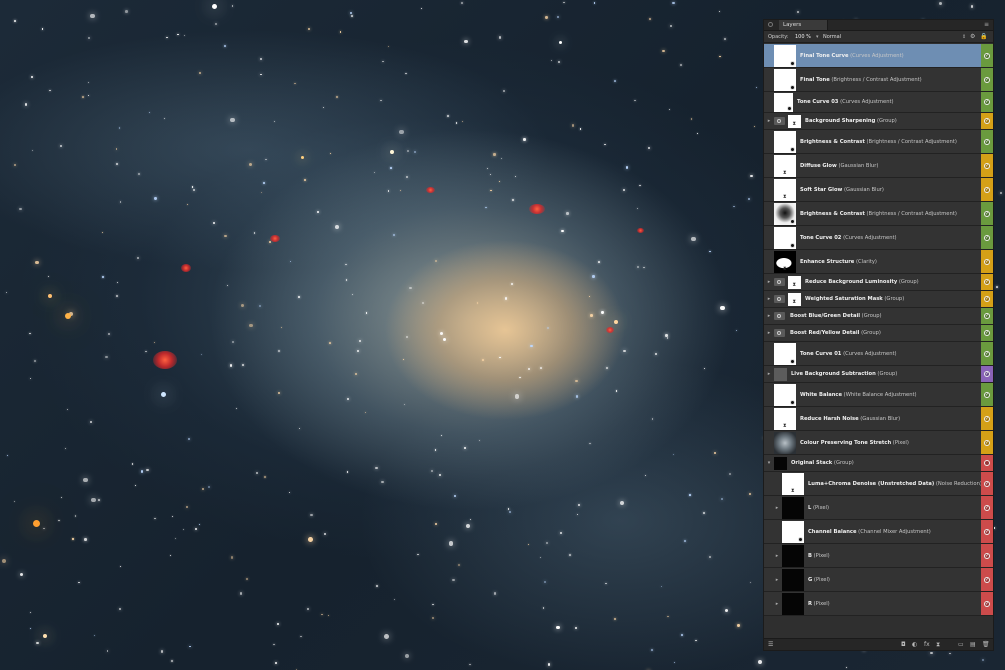  What do you see at coordinates (878, 238) in the screenshot?
I see `layer-row: Tone Curve 02 (Curves Adjustment)` at bounding box center [878, 238].